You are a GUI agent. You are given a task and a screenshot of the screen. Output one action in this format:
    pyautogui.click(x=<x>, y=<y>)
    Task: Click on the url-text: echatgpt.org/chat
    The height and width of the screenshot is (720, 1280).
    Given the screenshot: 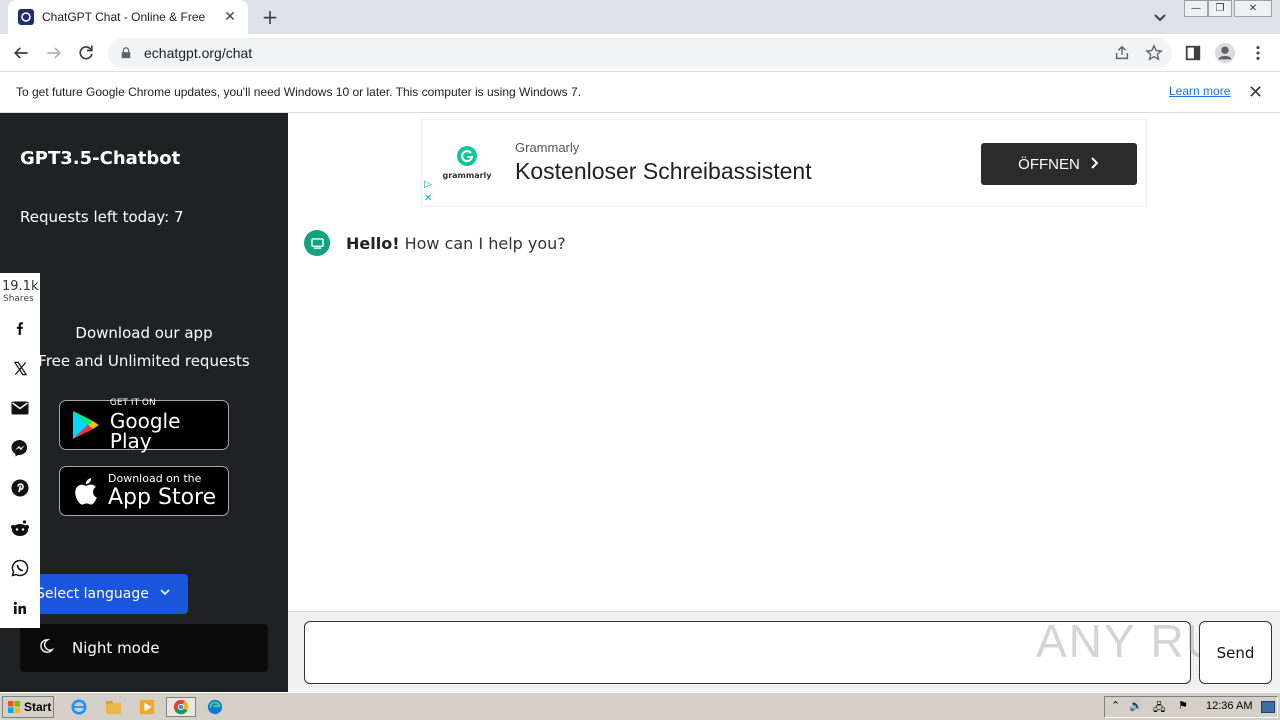 What is the action you would take?
    pyautogui.click(x=198, y=53)
    